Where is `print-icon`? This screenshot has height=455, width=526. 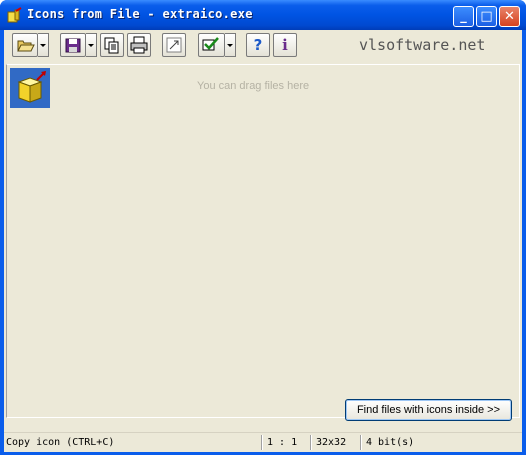
print-icon is located at coordinates (139, 45).